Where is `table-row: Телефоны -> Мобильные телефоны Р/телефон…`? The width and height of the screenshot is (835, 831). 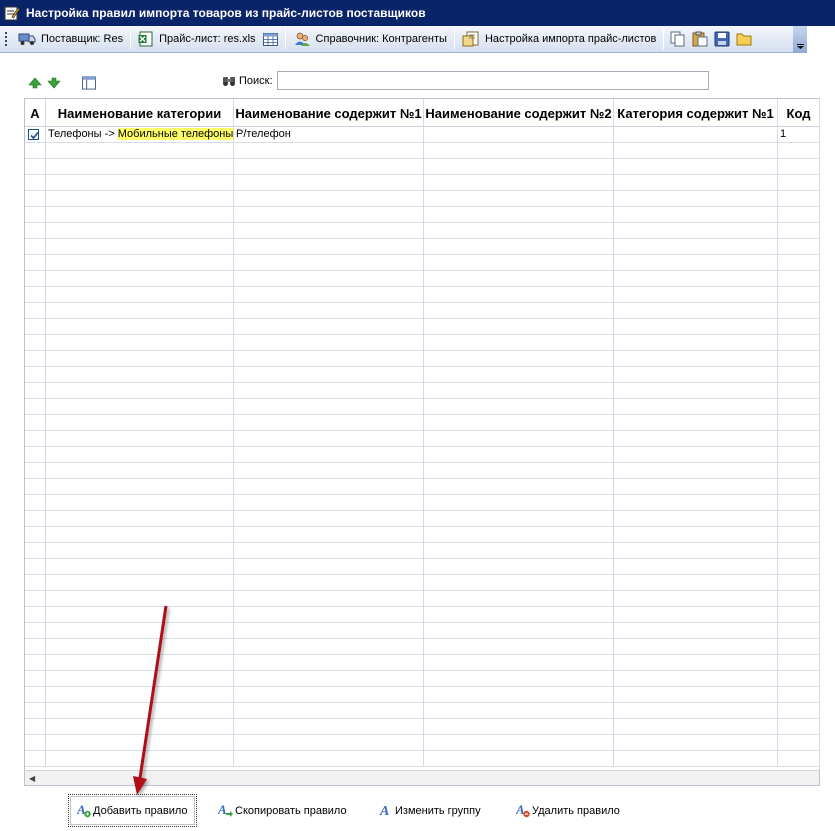 table-row: Телефоны -> Мобильные телефоны Р/телефон… is located at coordinates (422, 135).